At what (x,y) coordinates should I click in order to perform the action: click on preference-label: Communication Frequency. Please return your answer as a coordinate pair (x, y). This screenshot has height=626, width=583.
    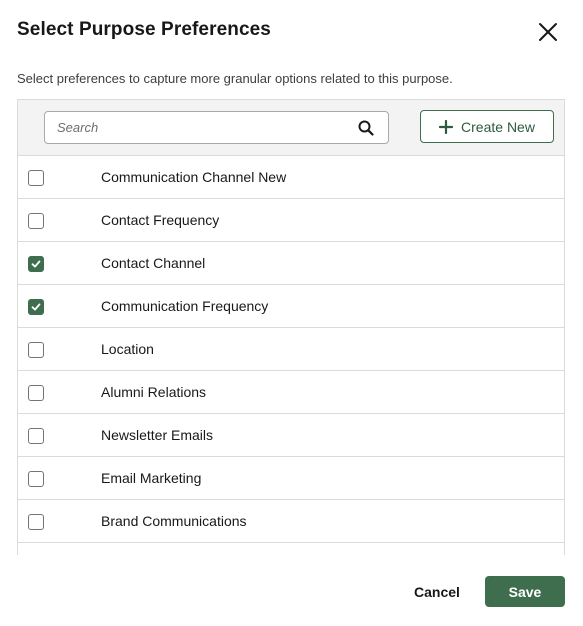
    Looking at the image, I should click on (185, 306).